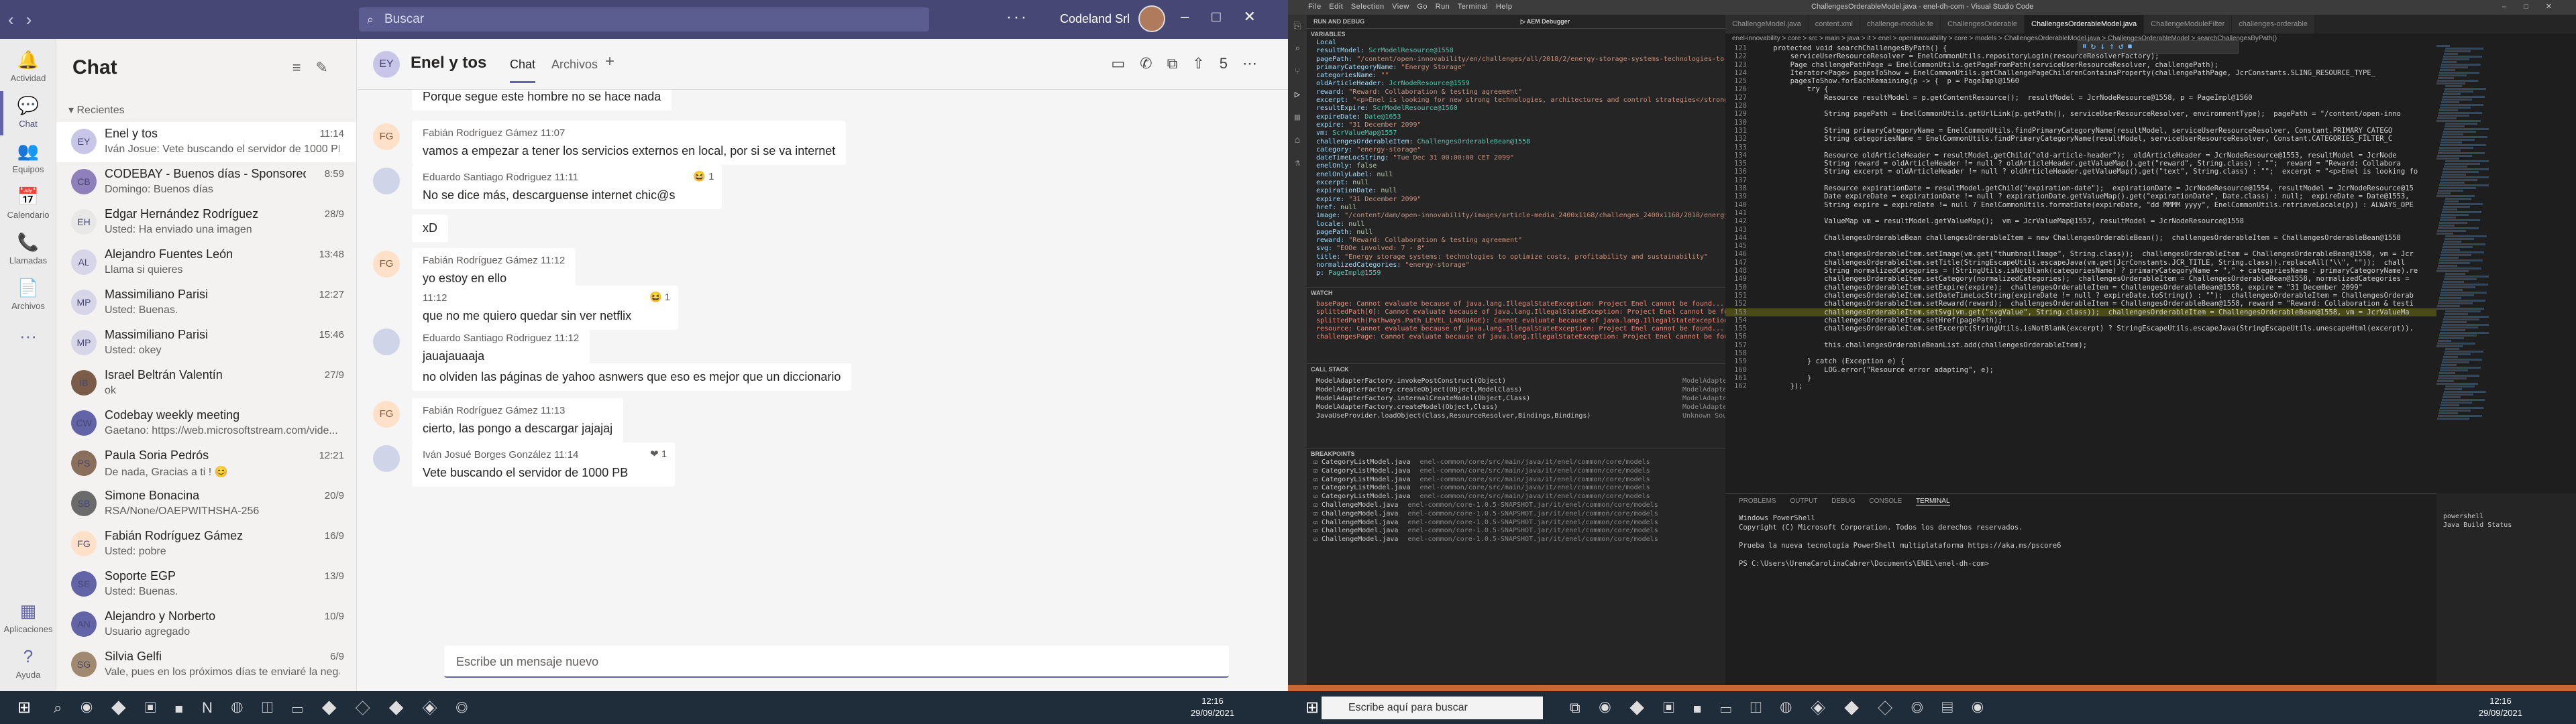 This screenshot has width=2576, height=724. Describe the element at coordinates (2188, 24) in the screenshot. I see `editor-tab: ChallengeModuleFilter` at that location.